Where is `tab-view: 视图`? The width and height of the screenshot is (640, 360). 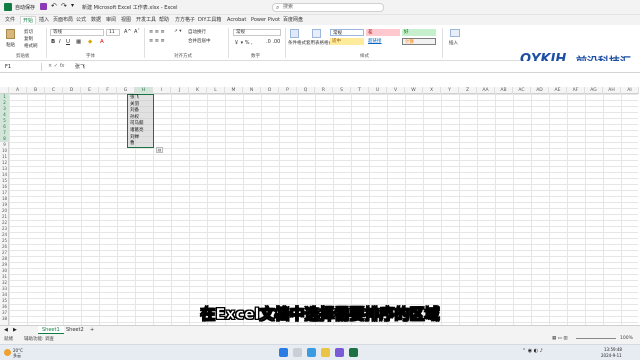
tab-view: 视图 is located at coordinates (126, 20).